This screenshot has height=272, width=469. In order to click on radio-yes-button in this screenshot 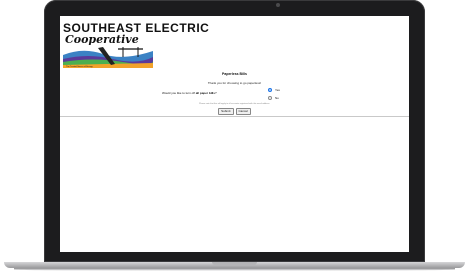, I will do `click(270, 90)`.